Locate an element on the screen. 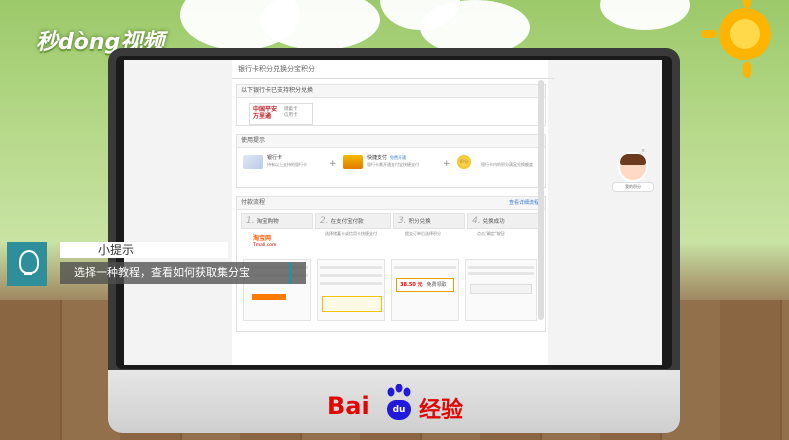 The image size is (789, 440). step-2: 2. 在支付宝付款 is located at coordinates (353, 221).